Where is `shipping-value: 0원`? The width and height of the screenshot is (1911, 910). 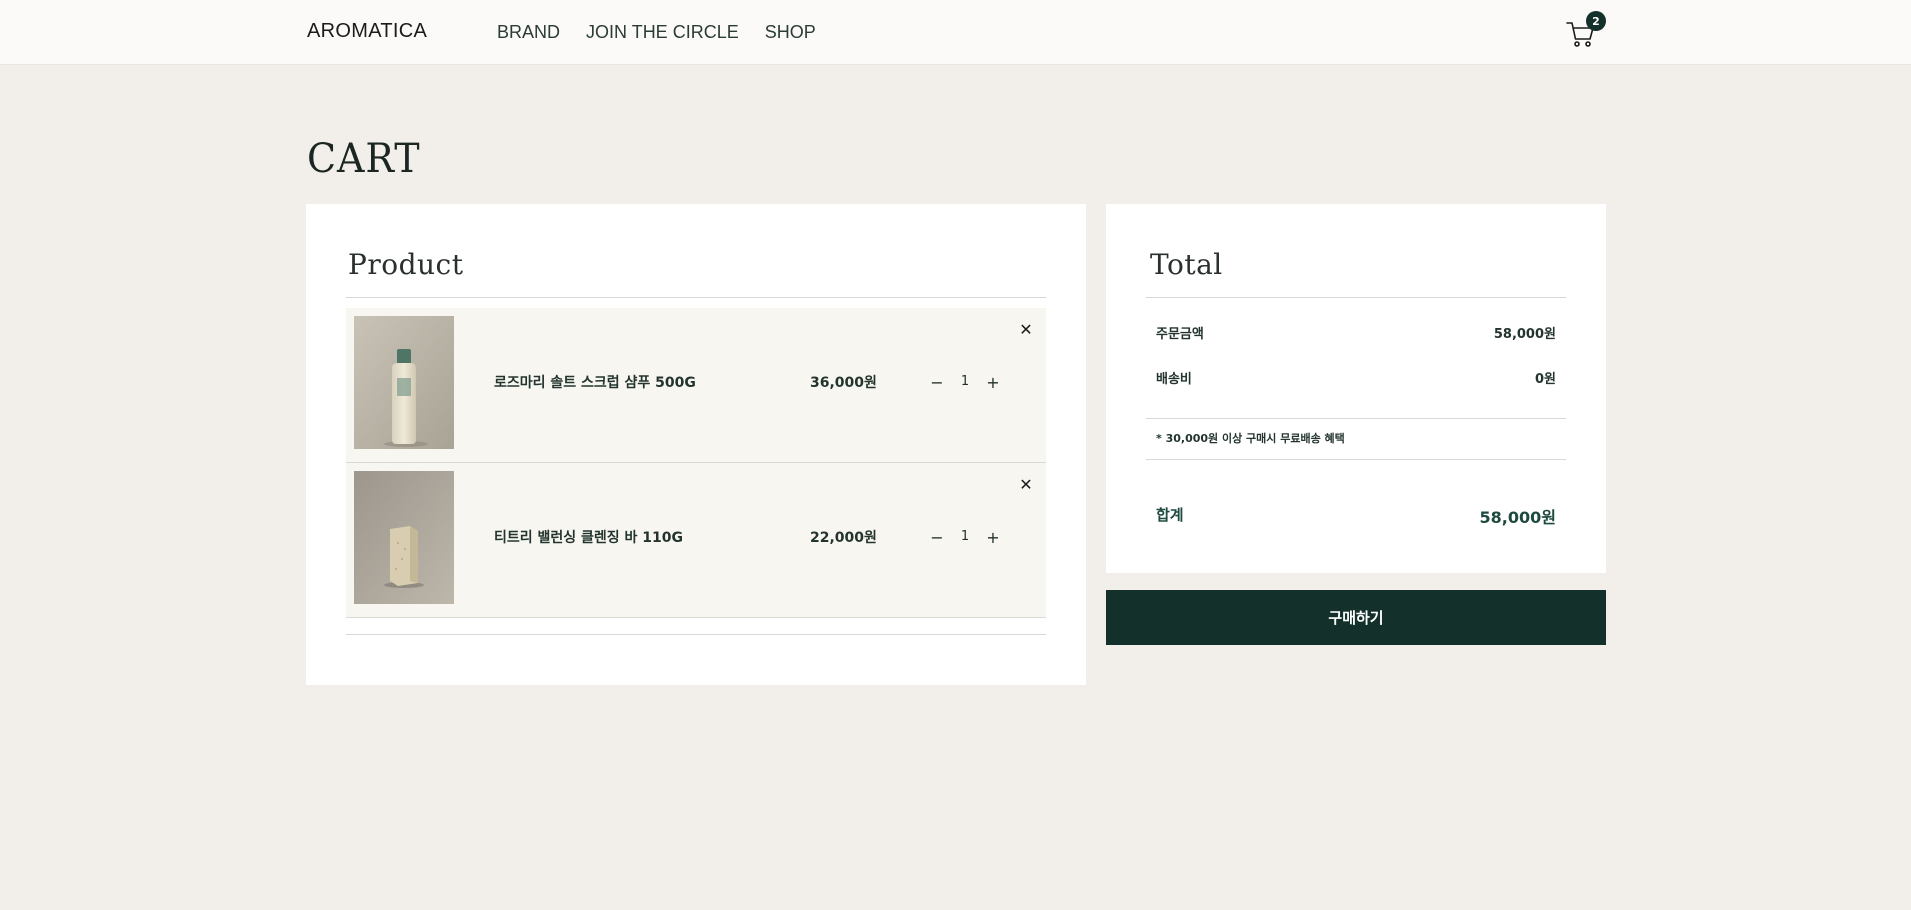 shipping-value: 0원 is located at coordinates (1545, 379).